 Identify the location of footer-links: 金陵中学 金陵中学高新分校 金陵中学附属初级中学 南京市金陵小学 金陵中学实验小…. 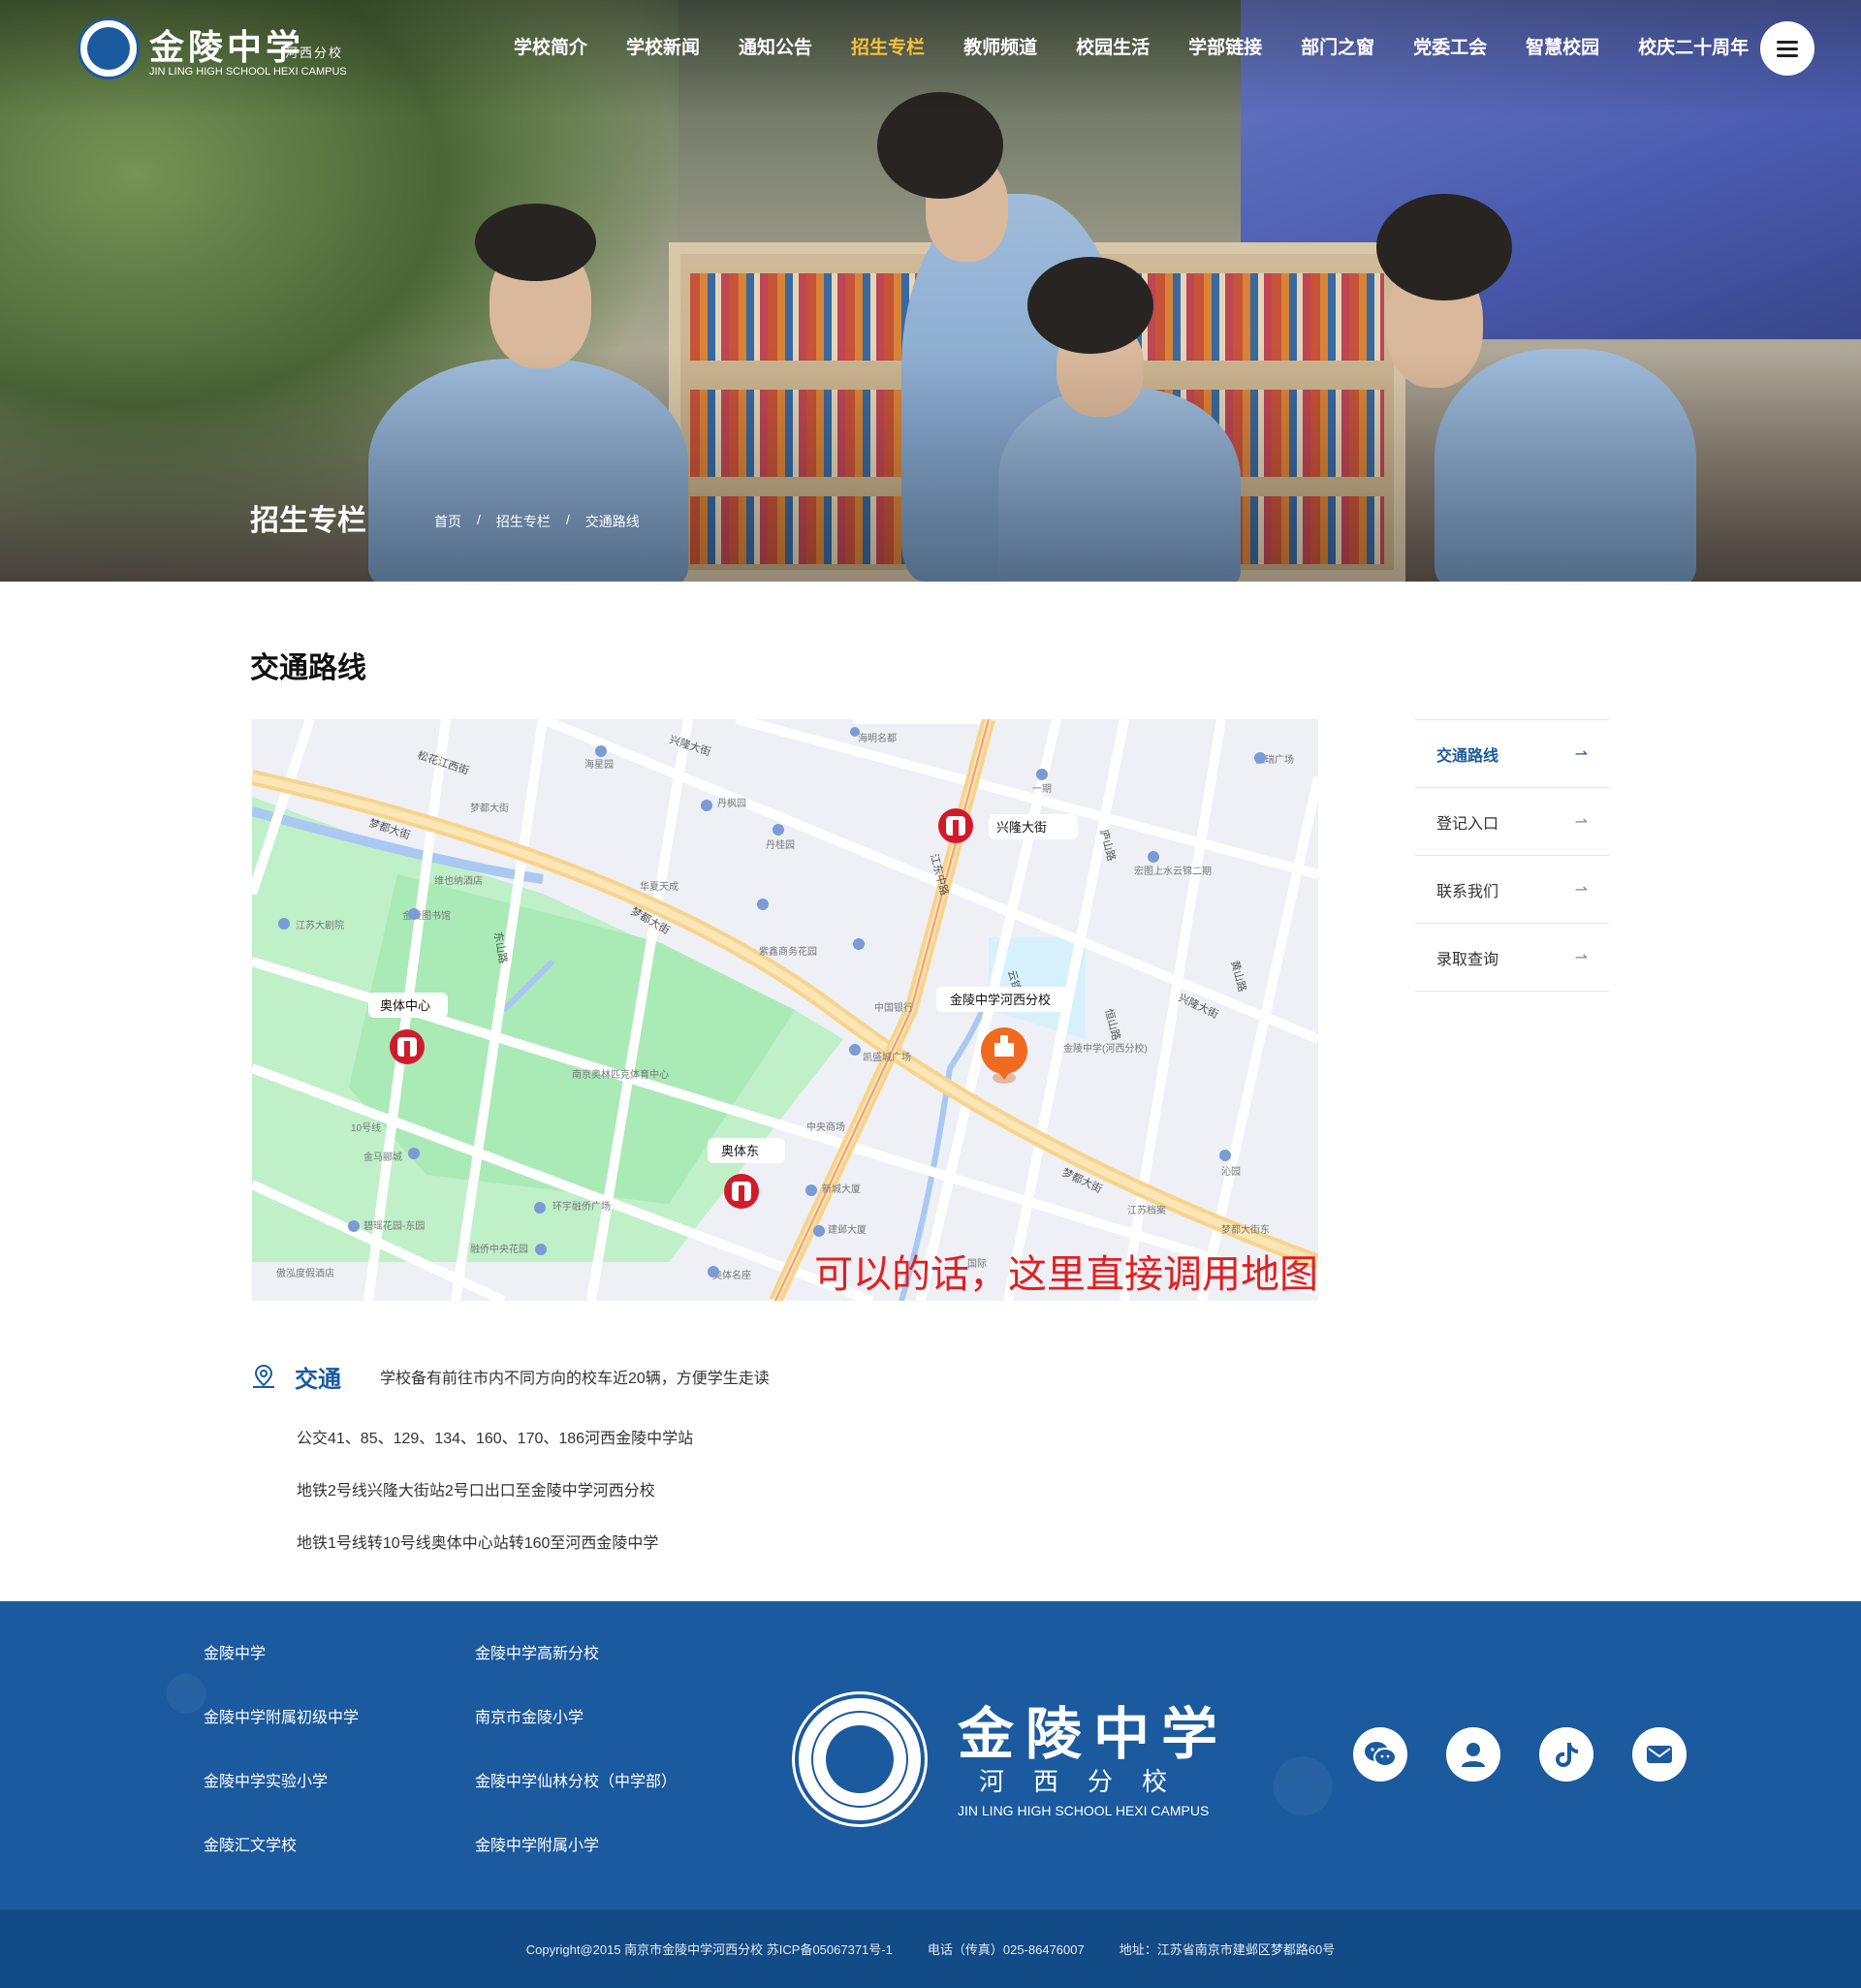
(475, 1747).